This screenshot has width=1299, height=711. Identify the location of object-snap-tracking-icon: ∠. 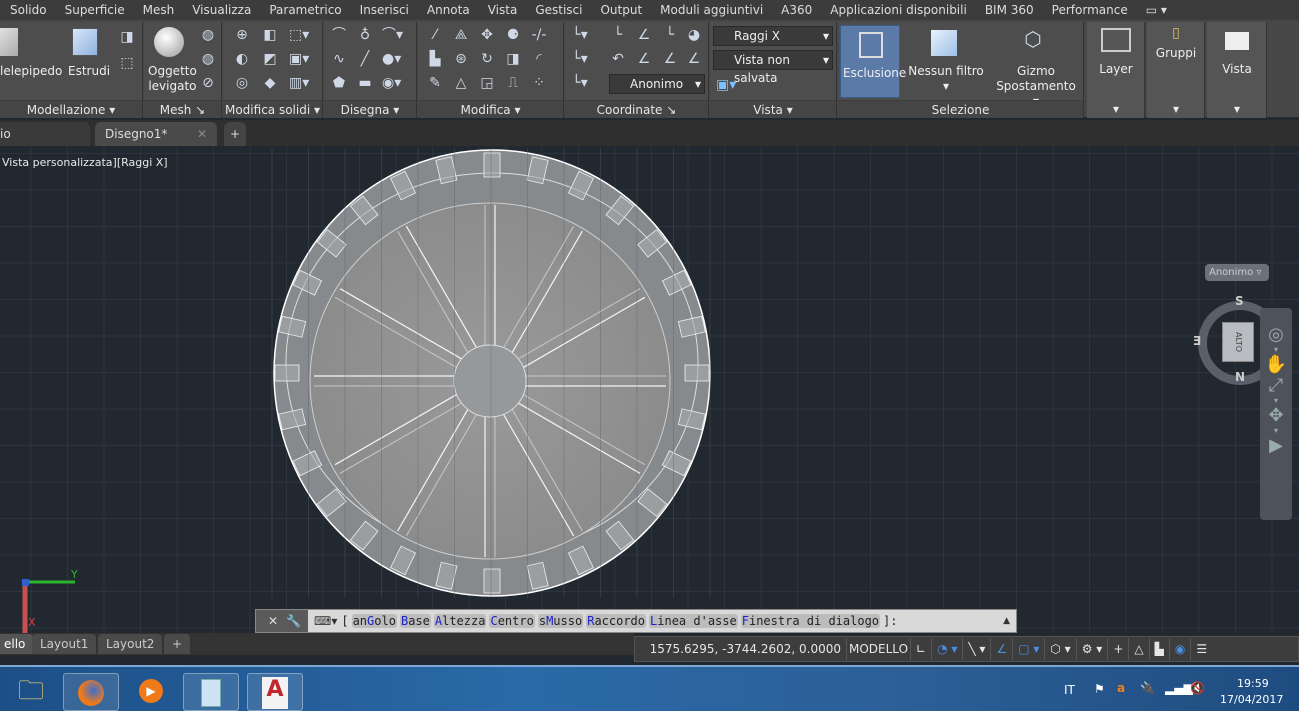
(1002, 649).